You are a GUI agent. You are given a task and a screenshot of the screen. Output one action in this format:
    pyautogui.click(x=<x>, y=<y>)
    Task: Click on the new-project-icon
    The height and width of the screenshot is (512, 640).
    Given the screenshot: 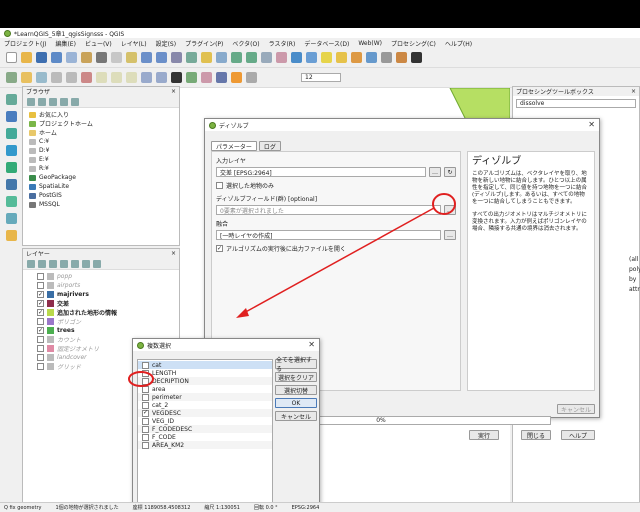 What is the action you would take?
    pyautogui.click(x=11, y=57)
    